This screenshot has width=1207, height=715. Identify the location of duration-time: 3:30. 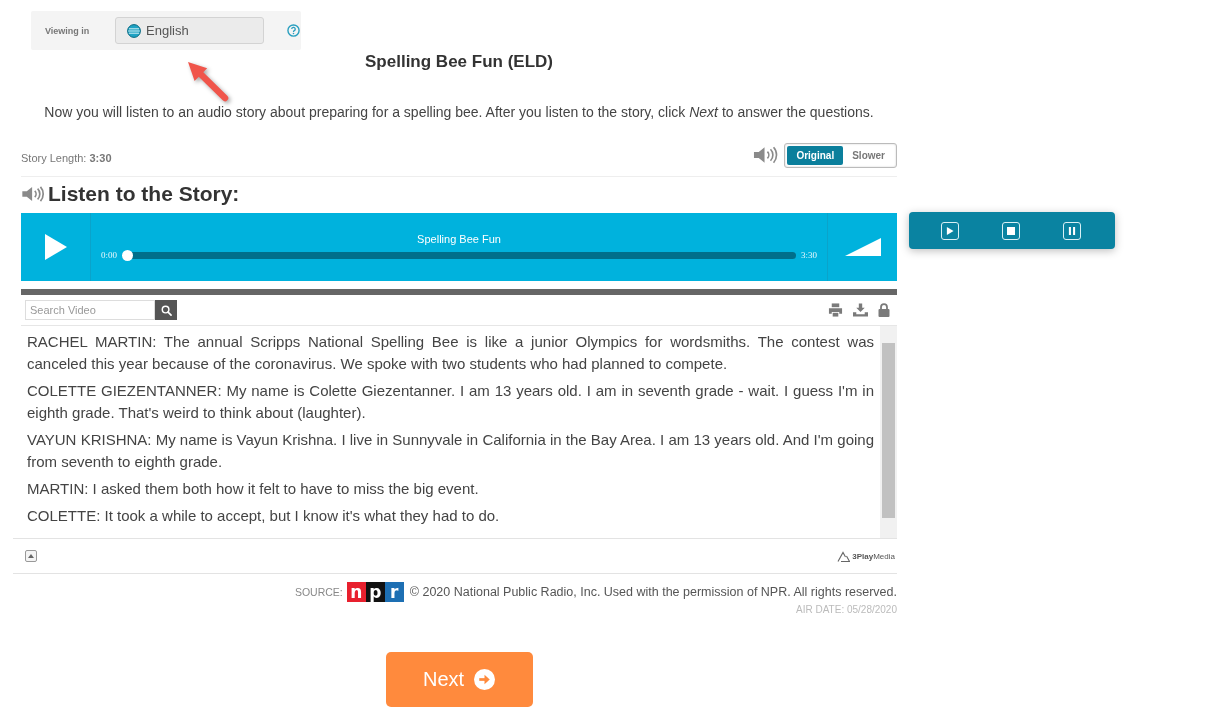
(809, 255).